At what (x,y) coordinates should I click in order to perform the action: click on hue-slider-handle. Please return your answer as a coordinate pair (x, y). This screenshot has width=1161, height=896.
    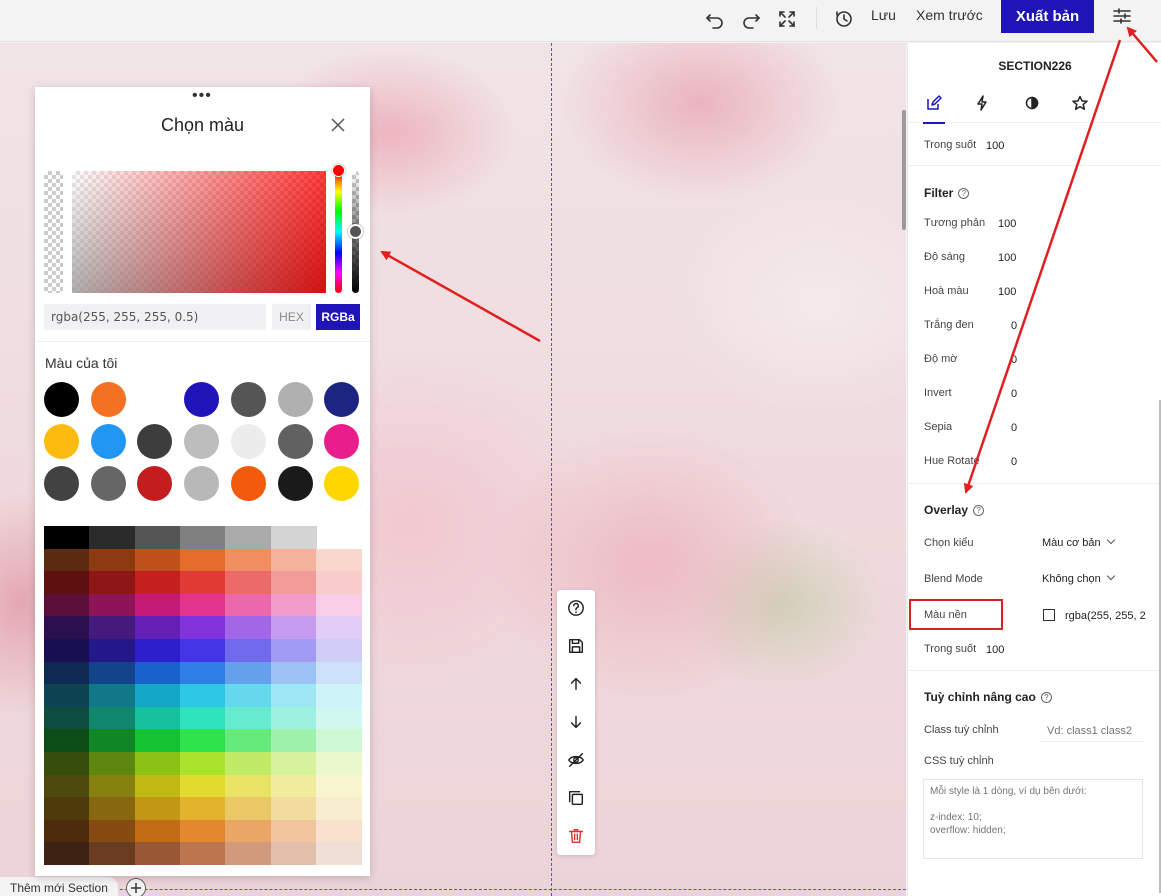
    Looking at the image, I should click on (338, 170).